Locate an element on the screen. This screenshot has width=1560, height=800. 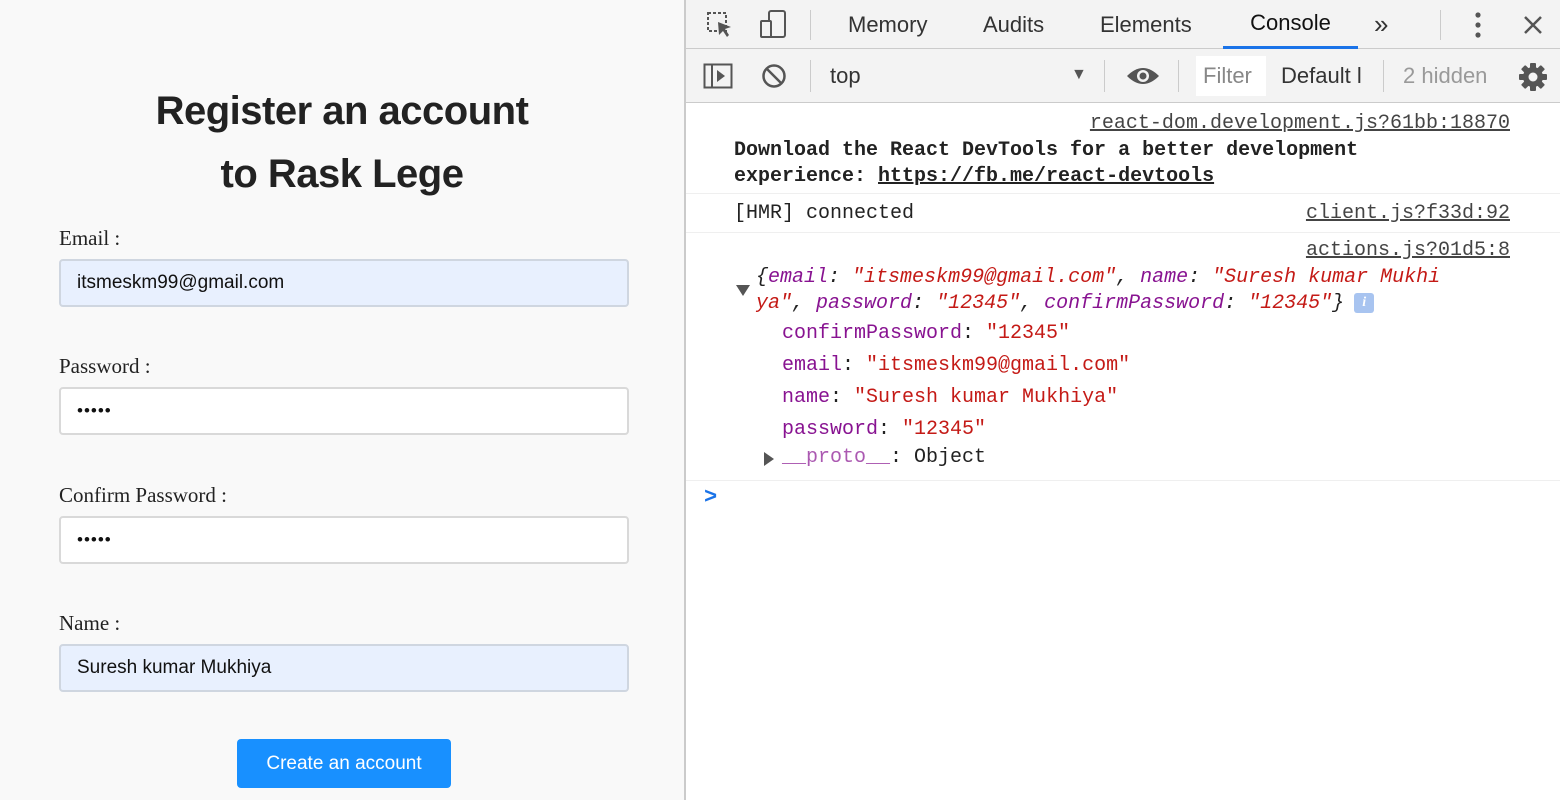
expand-triangle-icon is located at coordinates (769, 459).